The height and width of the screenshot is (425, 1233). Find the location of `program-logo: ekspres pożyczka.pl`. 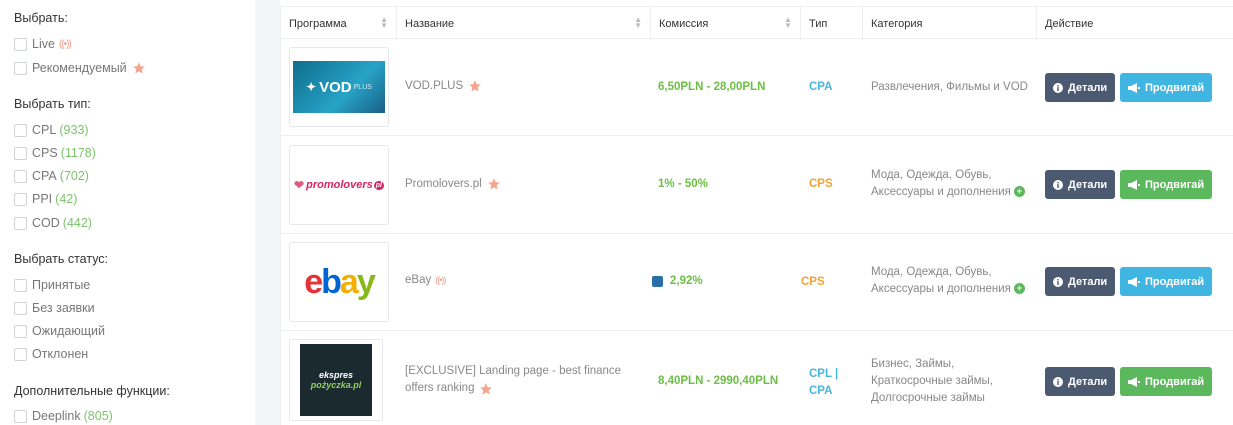

program-logo: ekspres pożyczka.pl is located at coordinates (336, 380).